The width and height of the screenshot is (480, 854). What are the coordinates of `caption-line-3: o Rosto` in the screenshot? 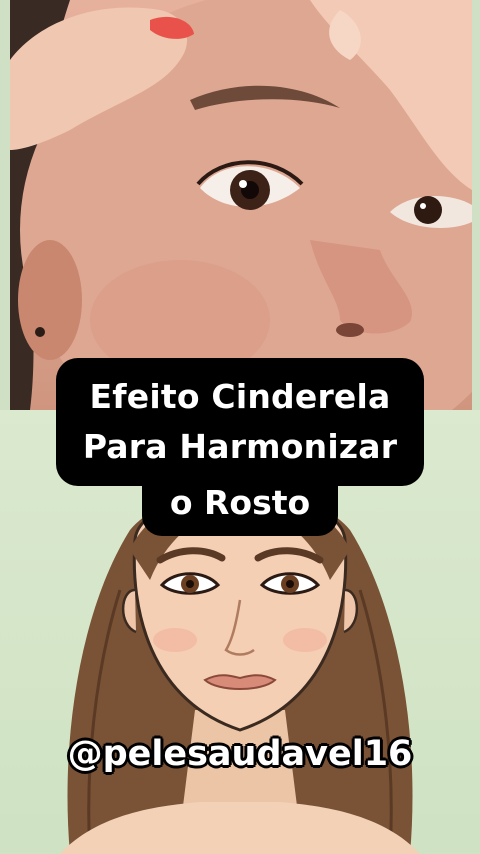 It's located at (240, 502).